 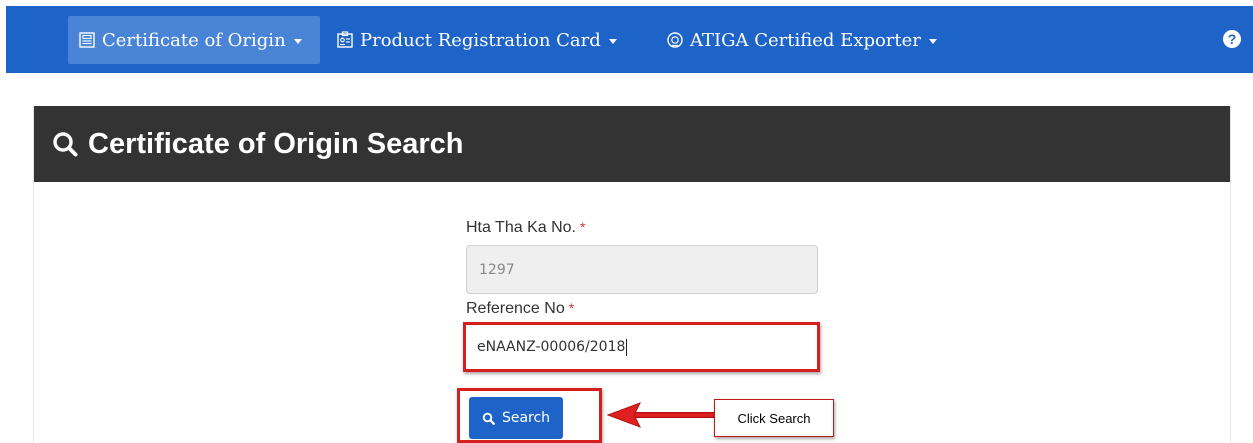 What do you see at coordinates (497, 269) in the screenshot?
I see `hta-tha-ka-value: 1297` at bounding box center [497, 269].